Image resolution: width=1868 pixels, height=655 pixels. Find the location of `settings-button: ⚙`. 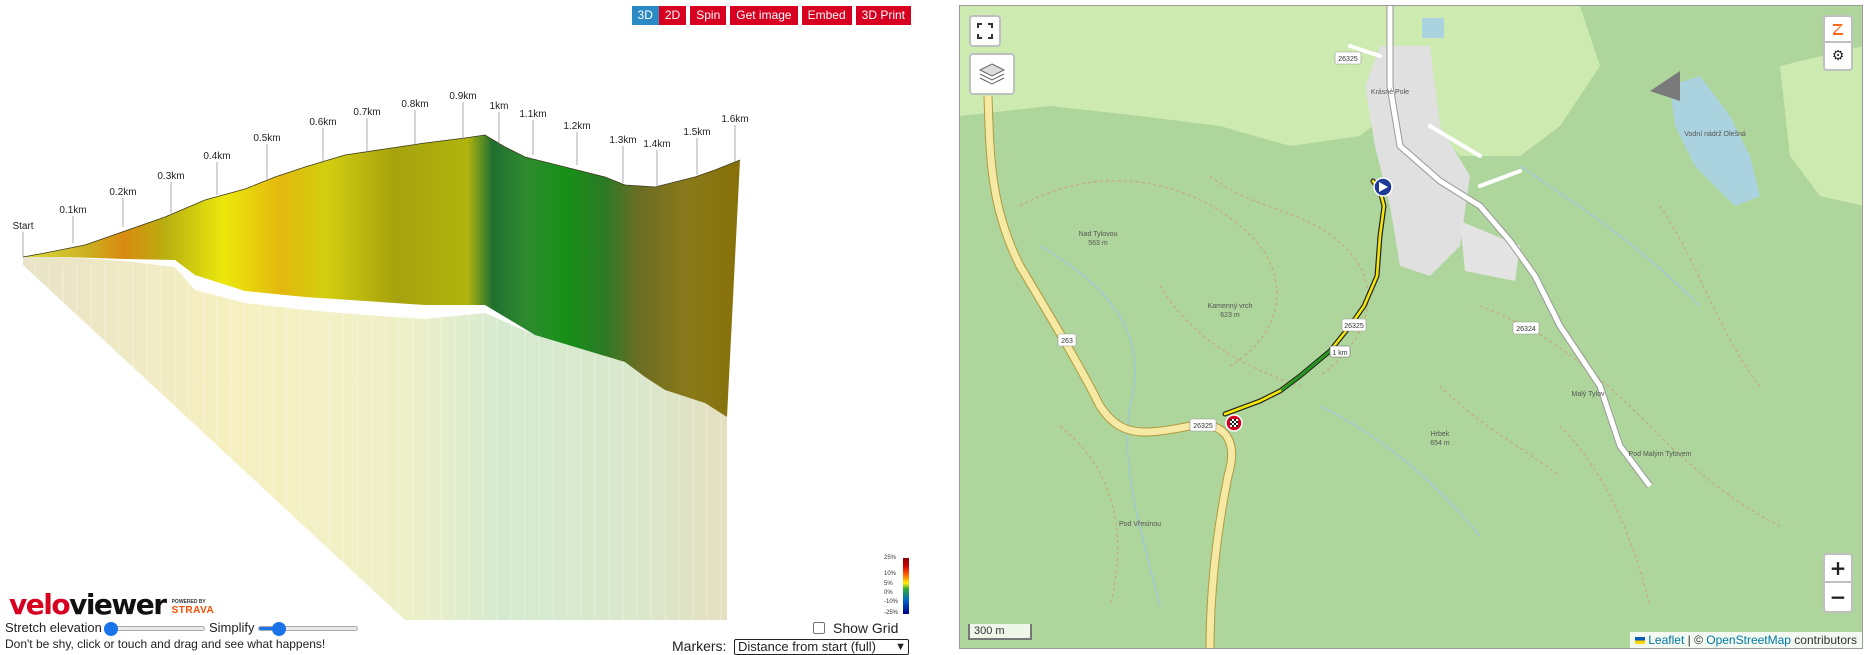

settings-button: ⚙ is located at coordinates (1838, 57).